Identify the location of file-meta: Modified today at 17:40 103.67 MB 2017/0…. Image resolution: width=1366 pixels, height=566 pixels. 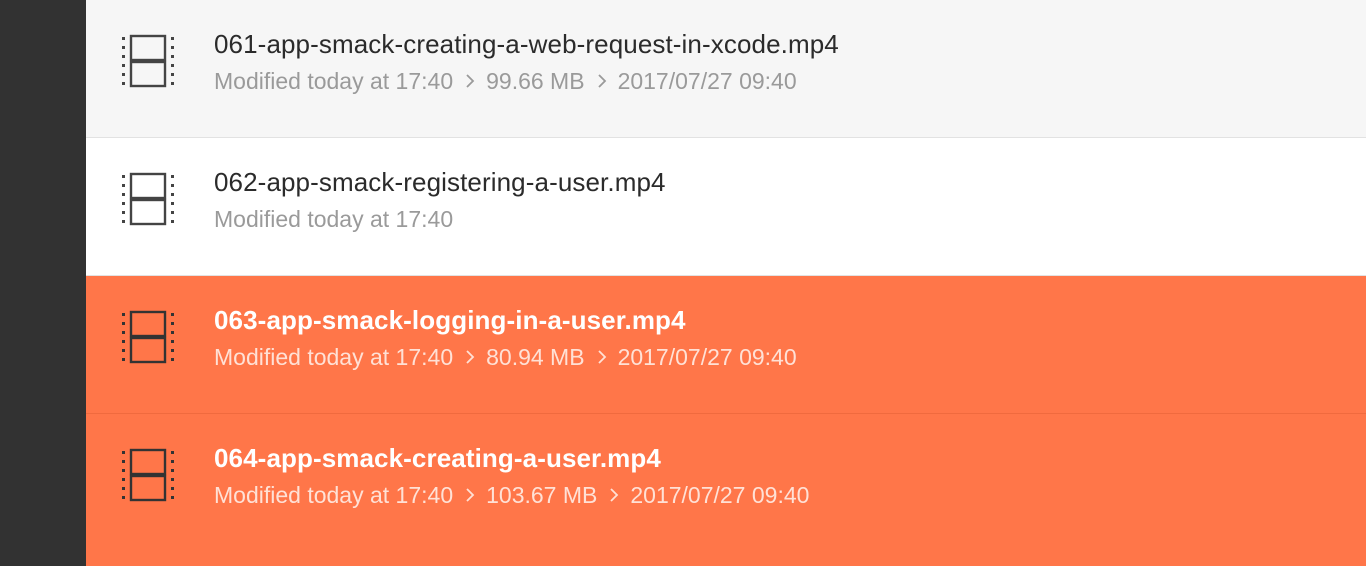
(780, 495).